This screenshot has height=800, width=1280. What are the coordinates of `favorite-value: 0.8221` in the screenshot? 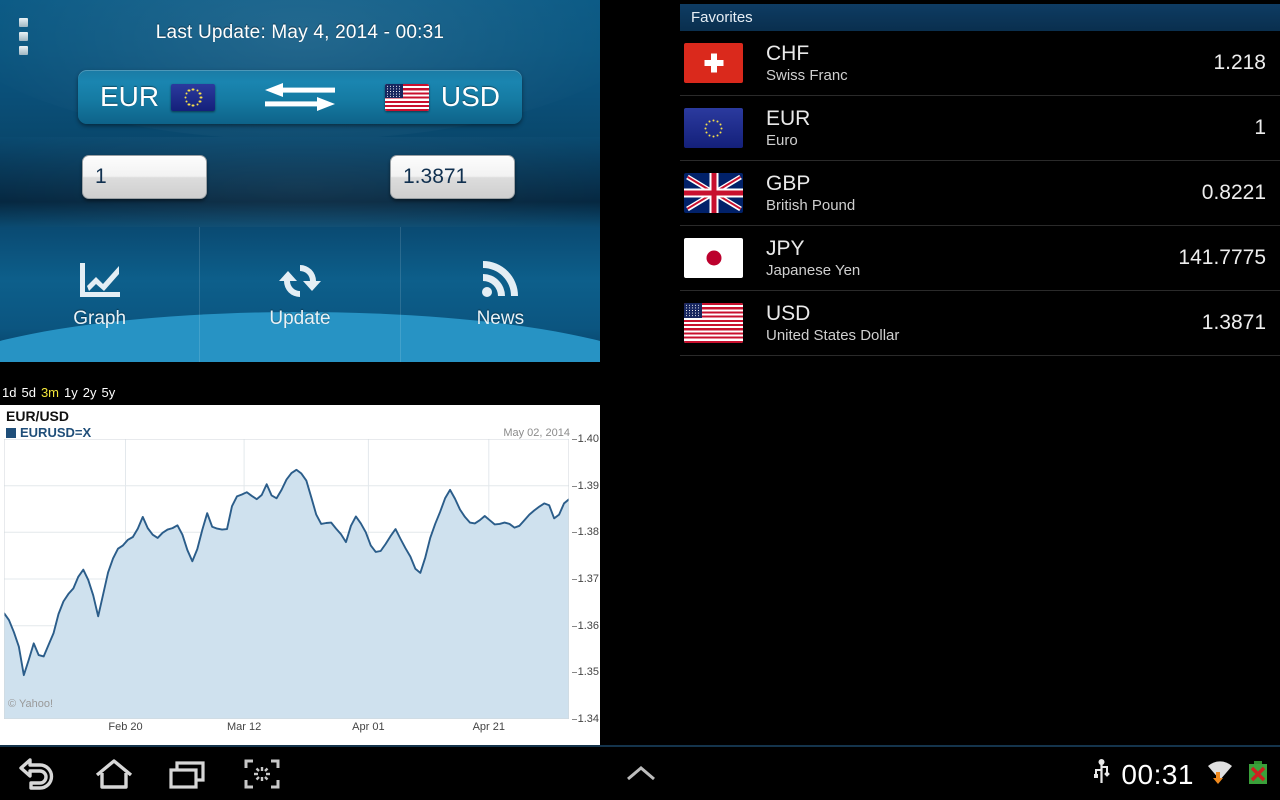 It's located at (1233, 192).